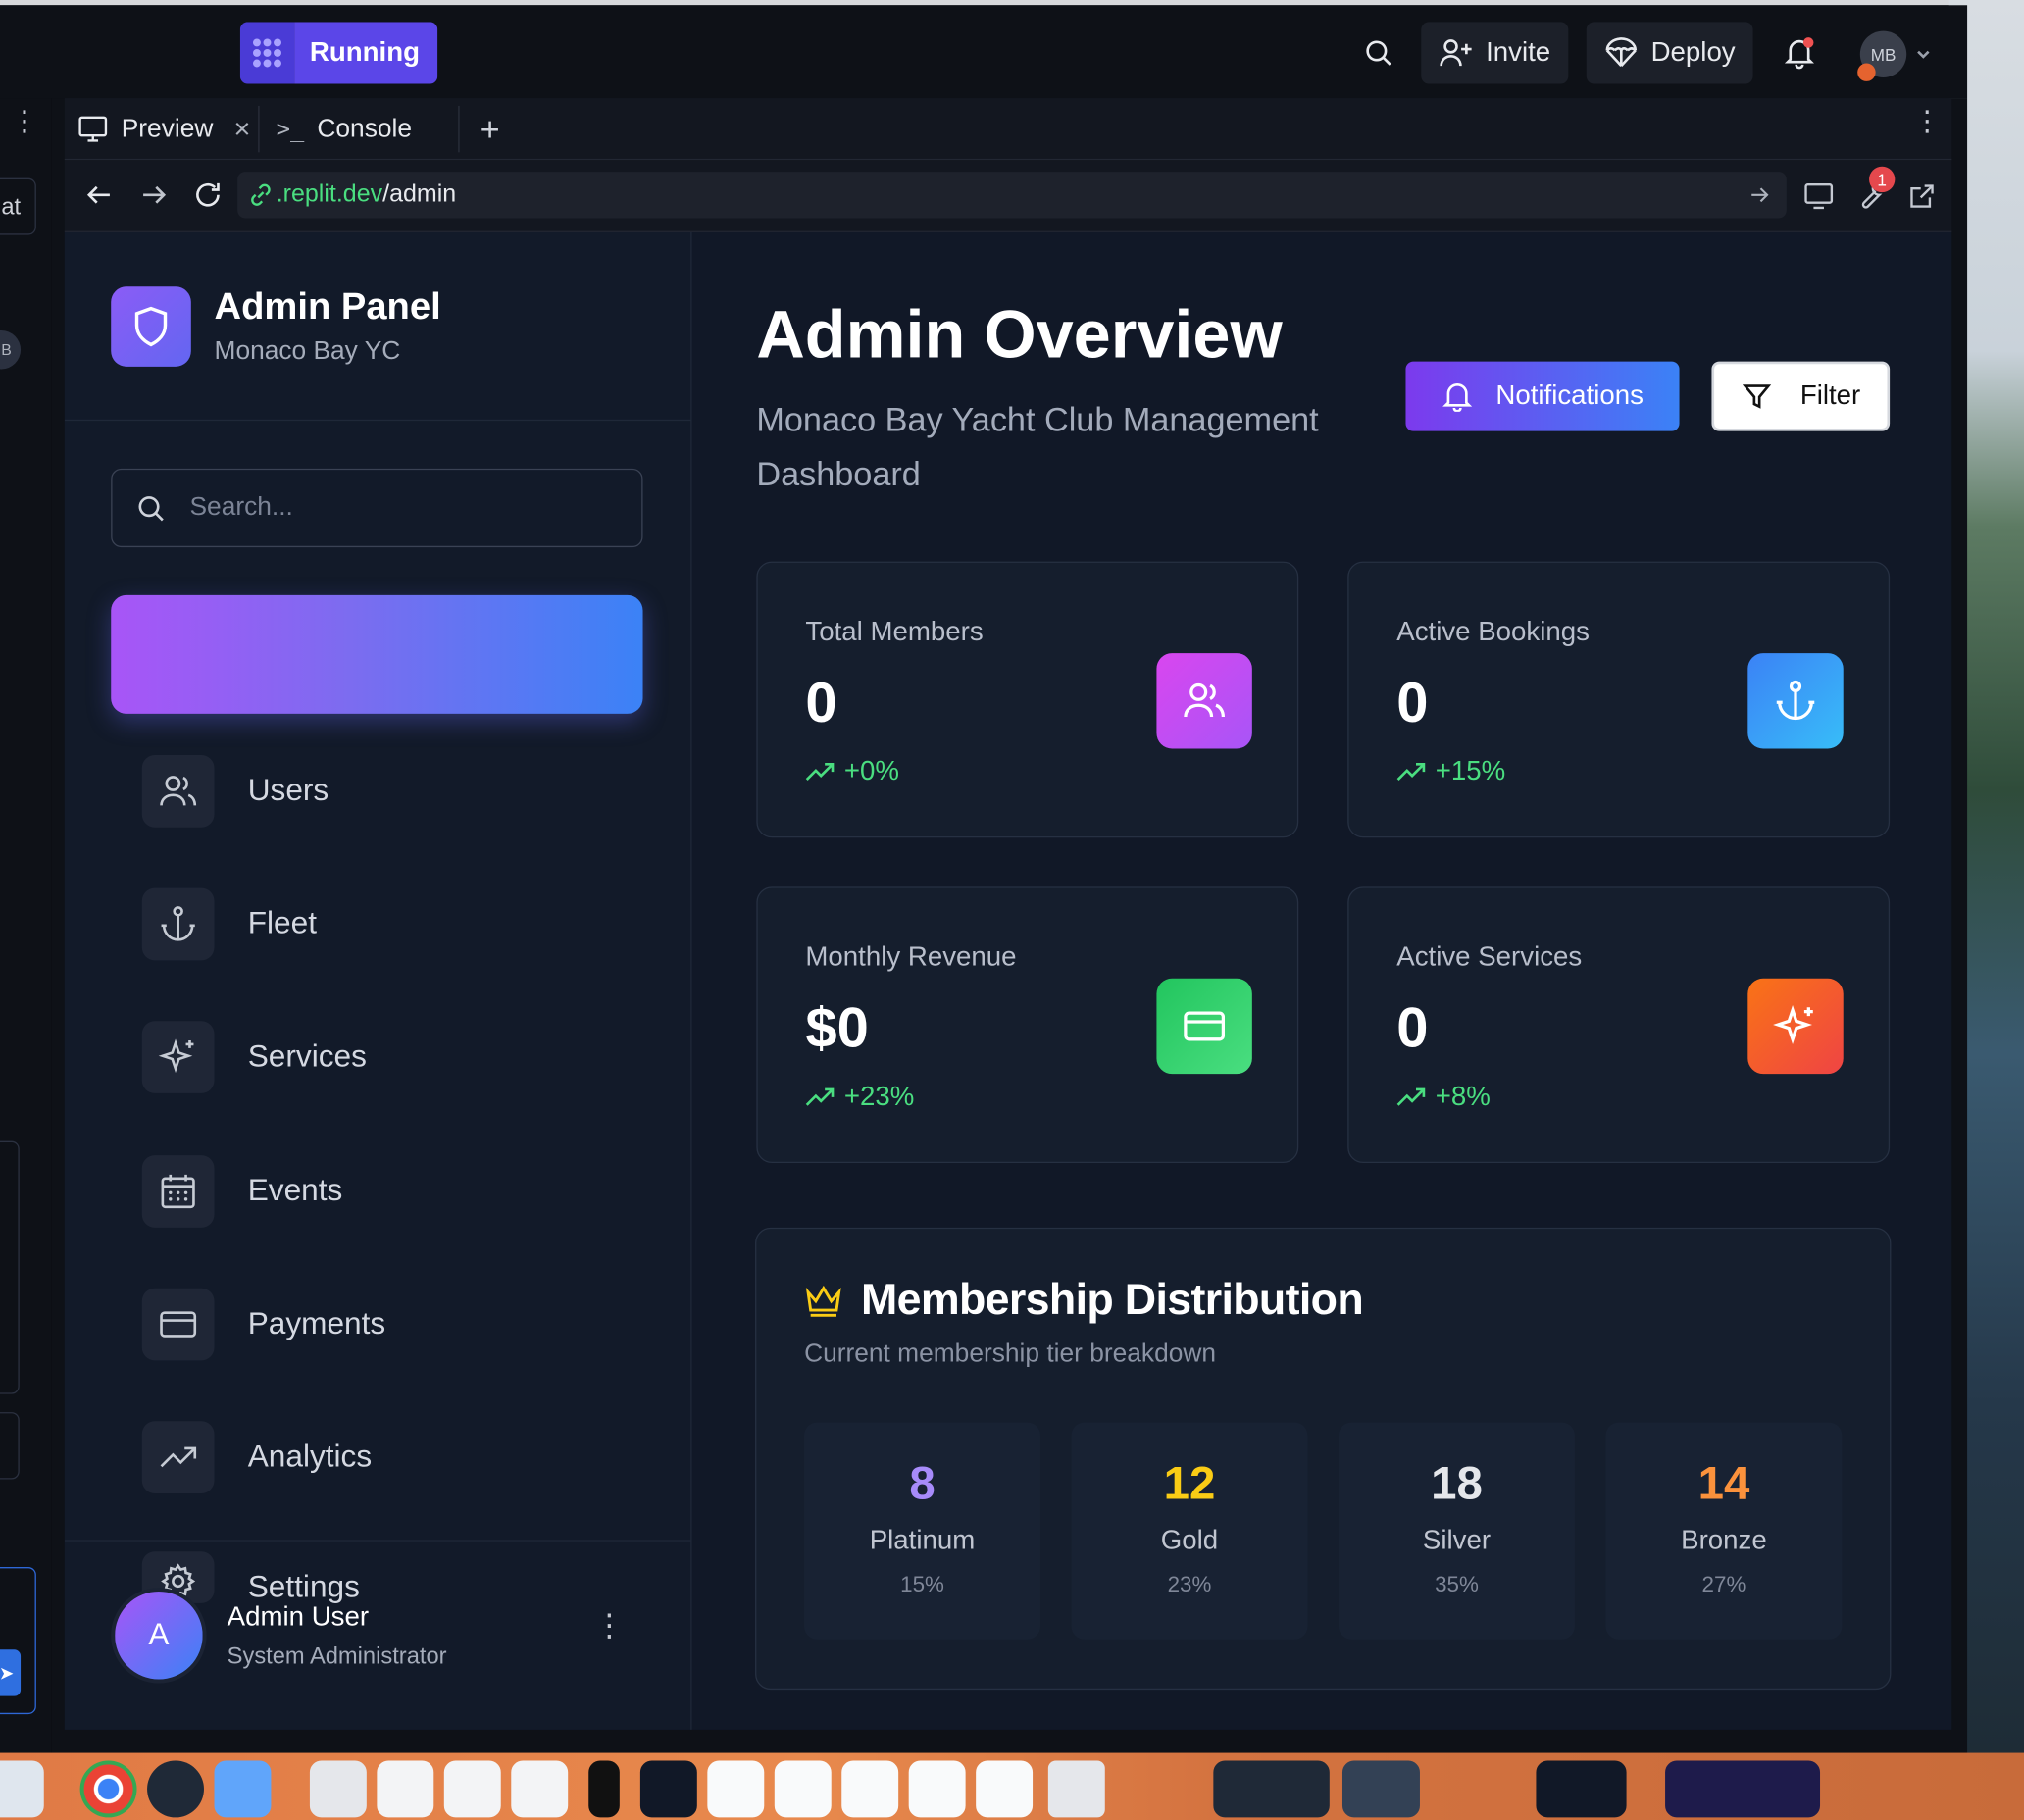 The image size is (2024, 1820). I want to click on tab-console: >_ Console, so click(344, 129).